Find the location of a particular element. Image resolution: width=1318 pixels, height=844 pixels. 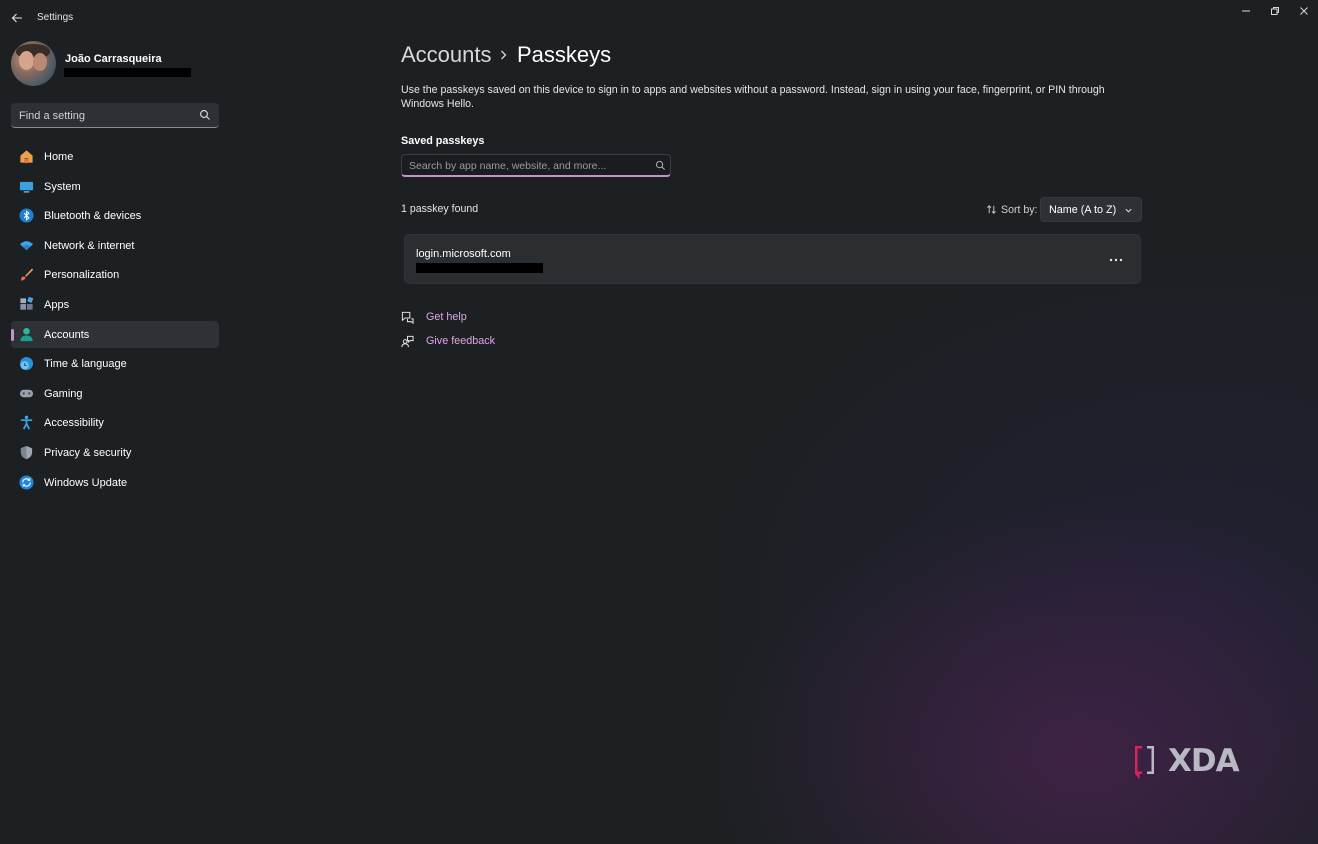

sidebar-item-label: Windows Update is located at coordinates (86, 482).